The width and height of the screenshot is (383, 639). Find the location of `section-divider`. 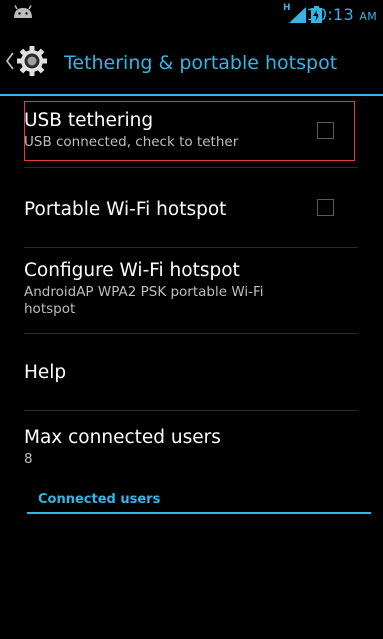

section-divider is located at coordinates (199, 513).